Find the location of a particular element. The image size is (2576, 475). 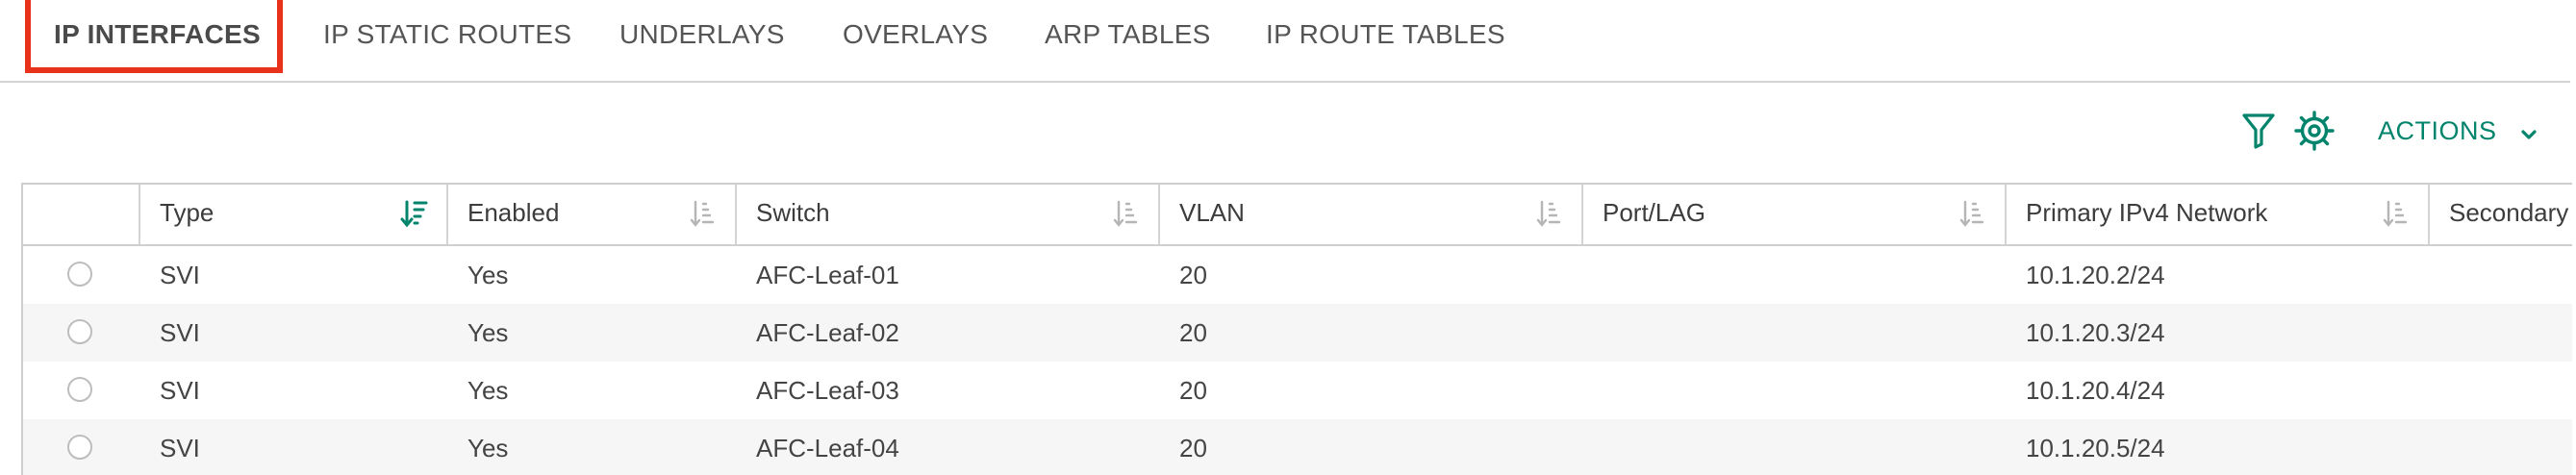

column-header-enabled: Enabled is located at coordinates (592, 215).